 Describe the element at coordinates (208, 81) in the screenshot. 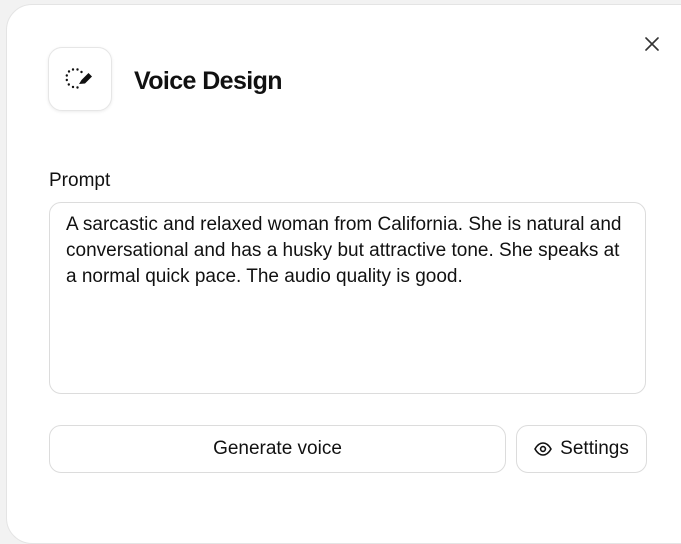

I see `dialog-title: Voice Design` at that location.